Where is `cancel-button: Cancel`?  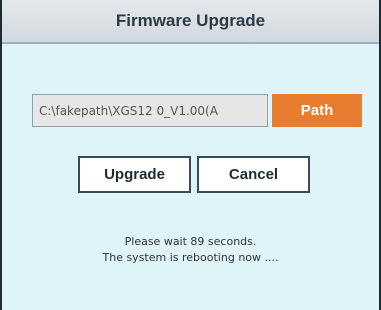
cancel-button: Cancel is located at coordinates (253, 174).